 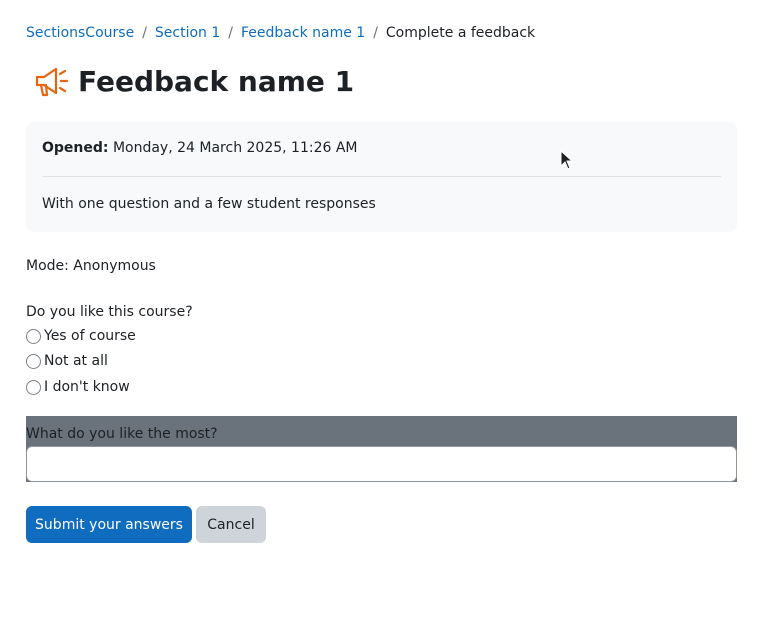 What do you see at coordinates (235, 148) in the screenshot?
I see `opened-value: Monday, 24 March 2025, 11:26 AM` at bounding box center [235, 148].